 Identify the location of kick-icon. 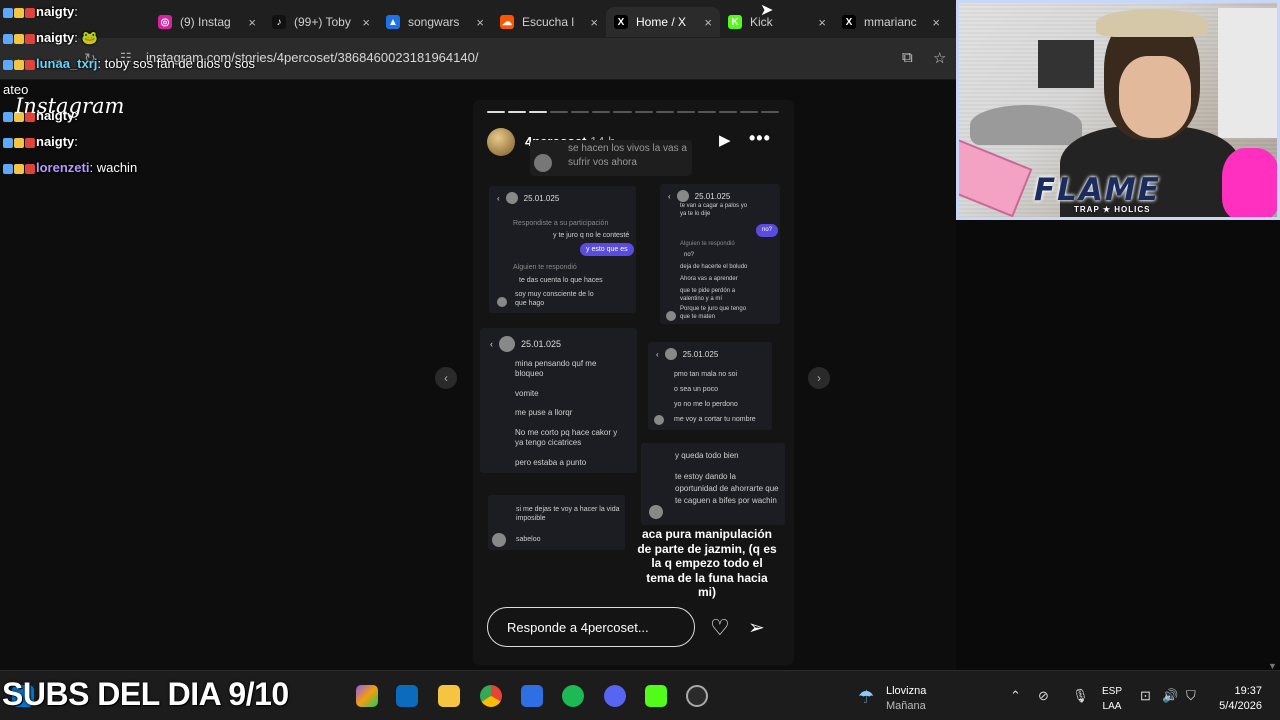
(656, 696).